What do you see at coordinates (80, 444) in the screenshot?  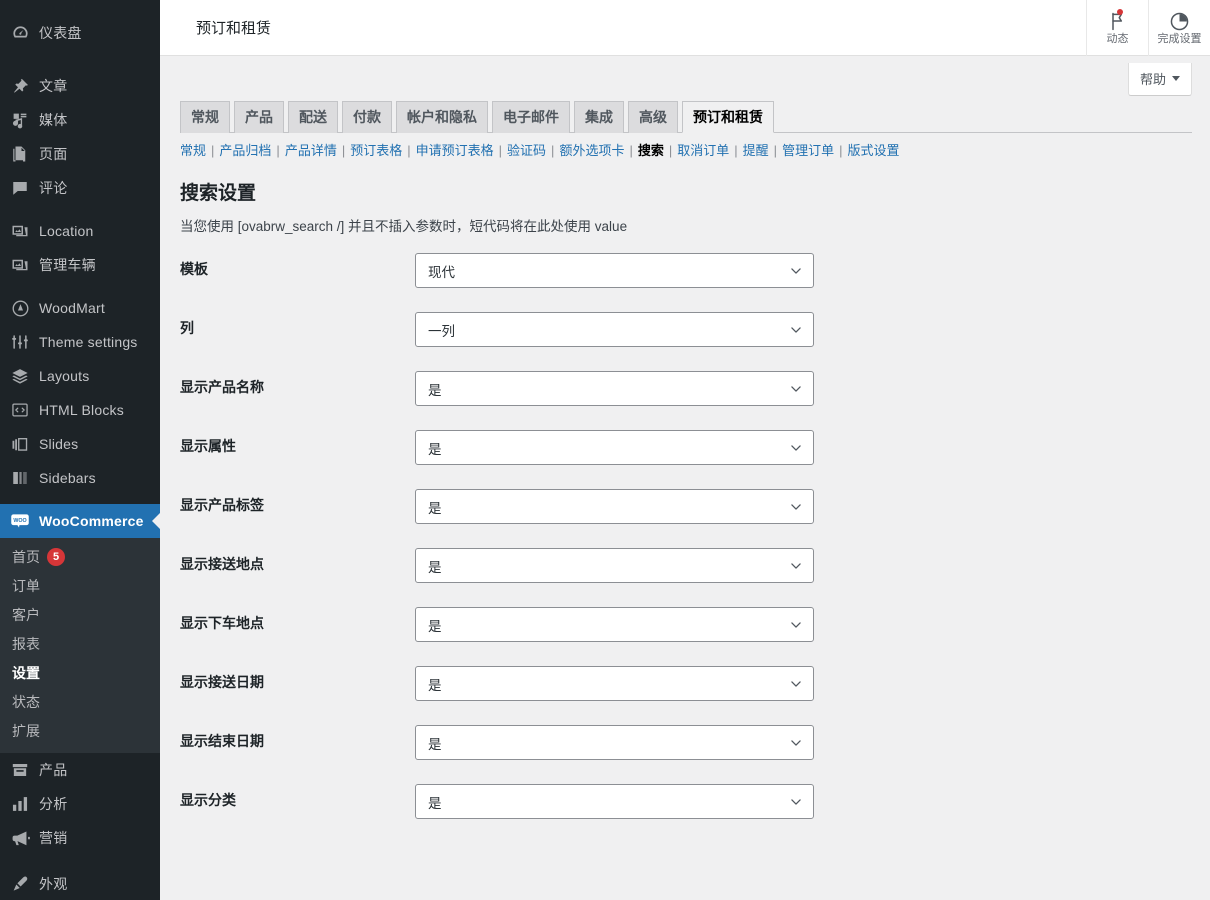 I see `sidebar-item-slides: Slides` at bounding box center [80, 444].